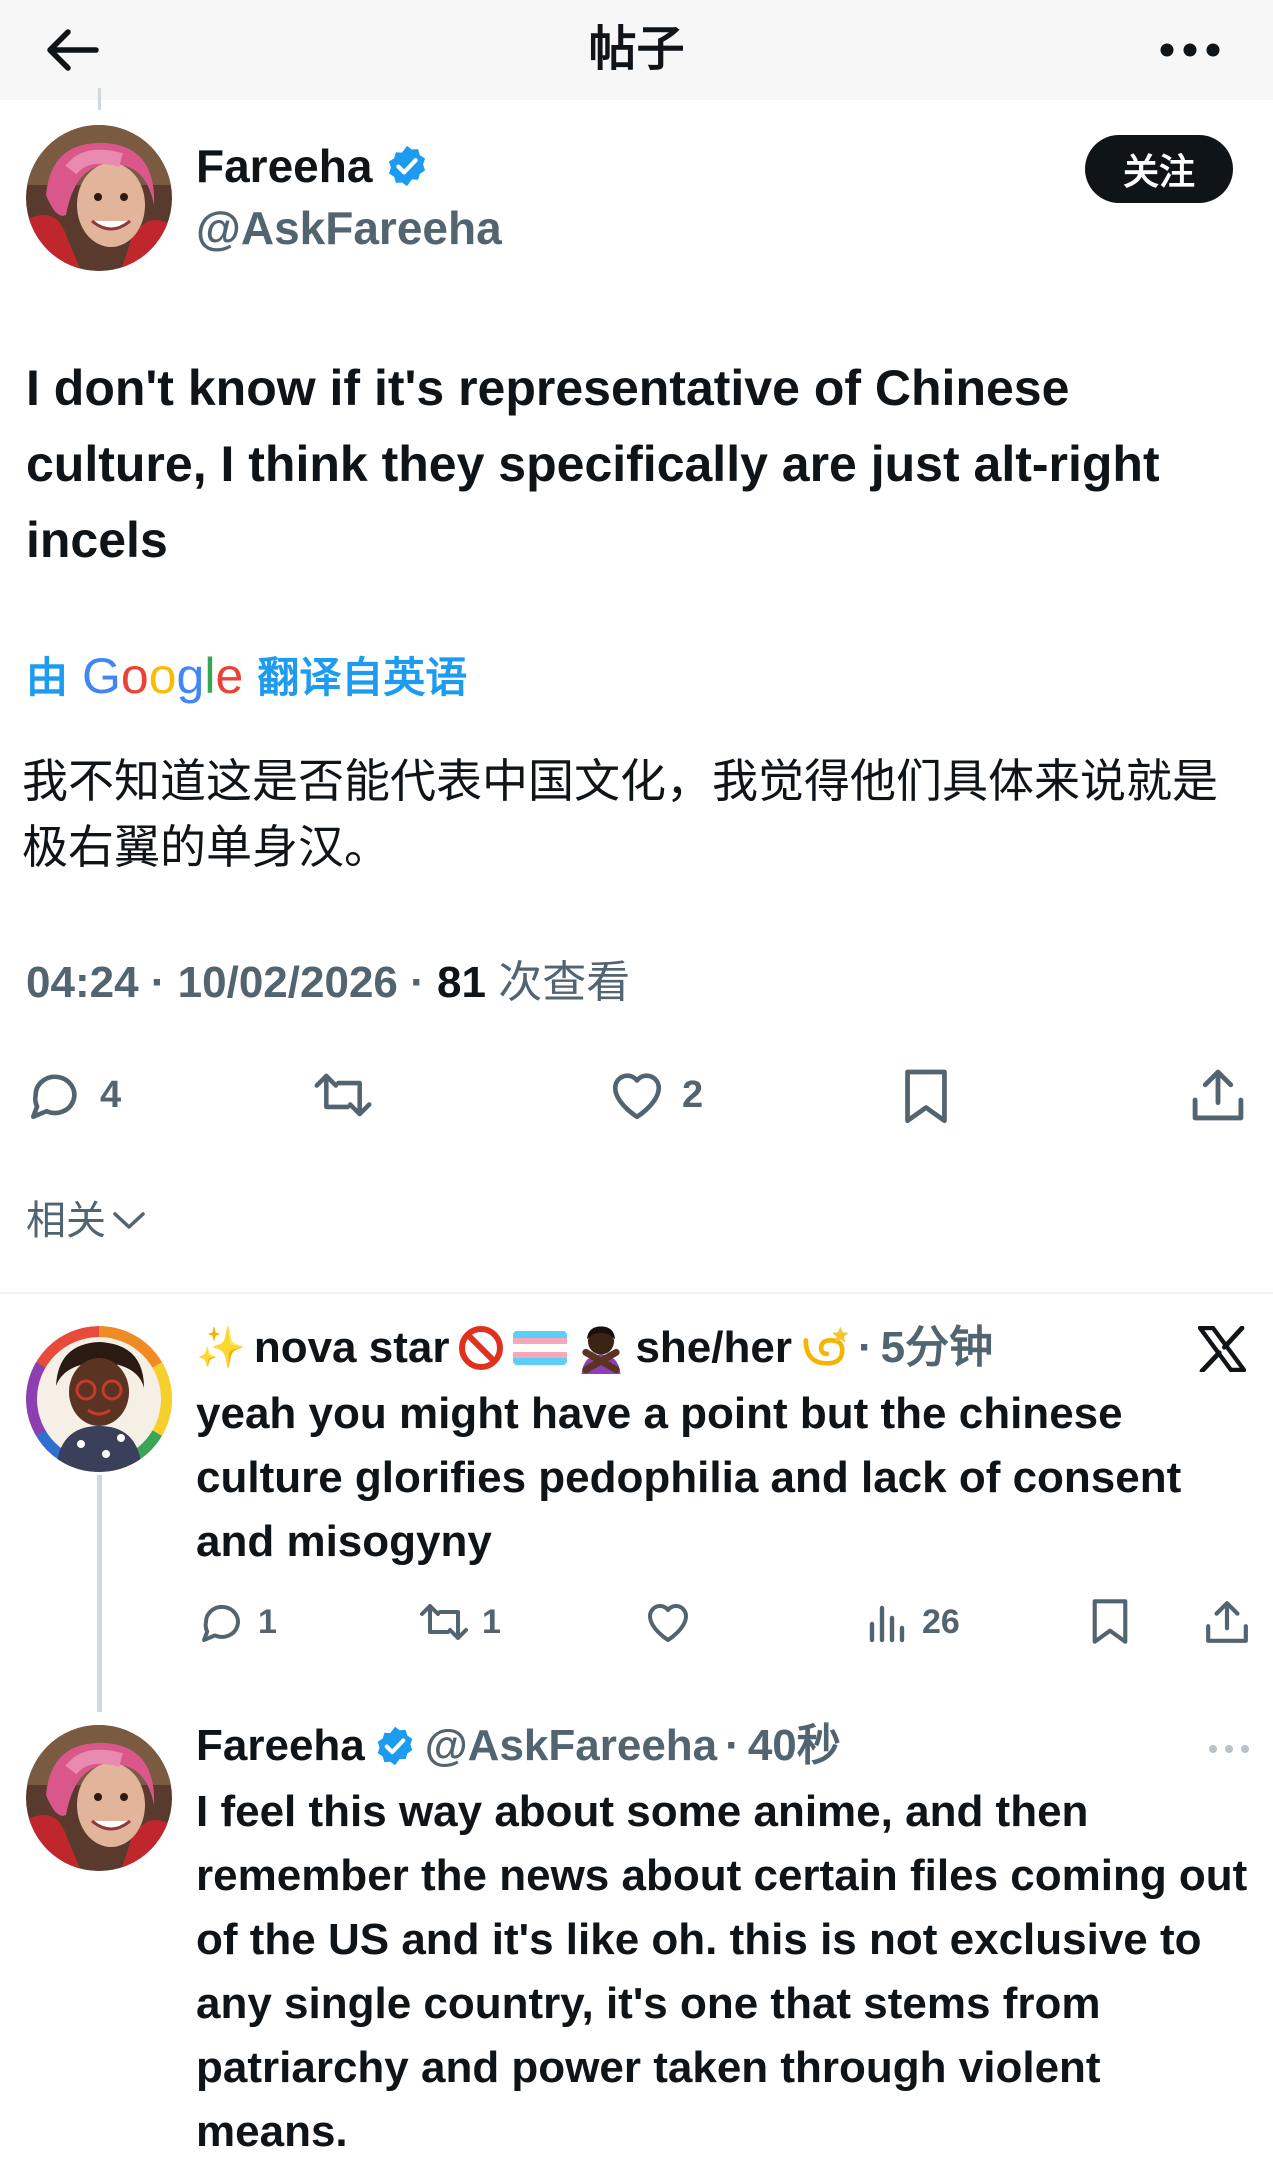 The width and height of the screenshot is (1273, 2167). I want to click on retweet-action, so click(351, 1095).